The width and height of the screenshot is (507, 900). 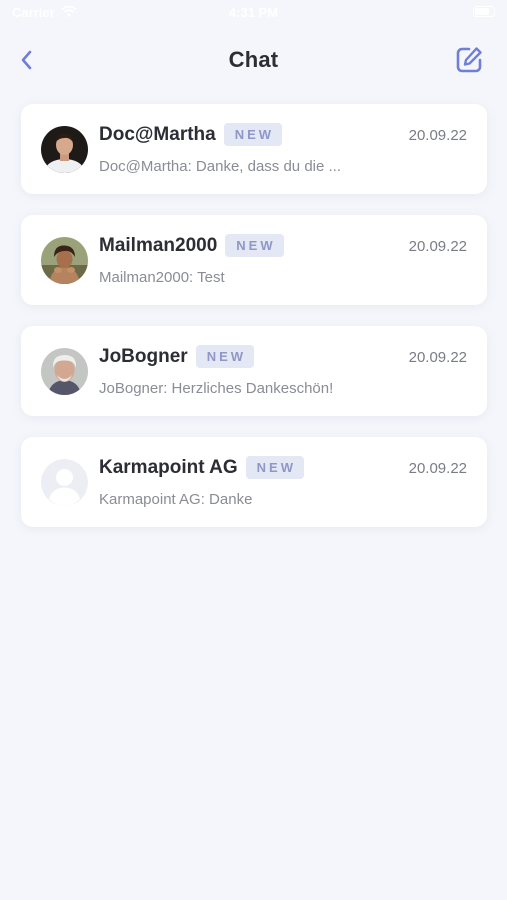 What do you see at coordinates (168, 467) in the screenshot?
I see `chat-name: Karmapoint AG` at bounding box center [168, 467].